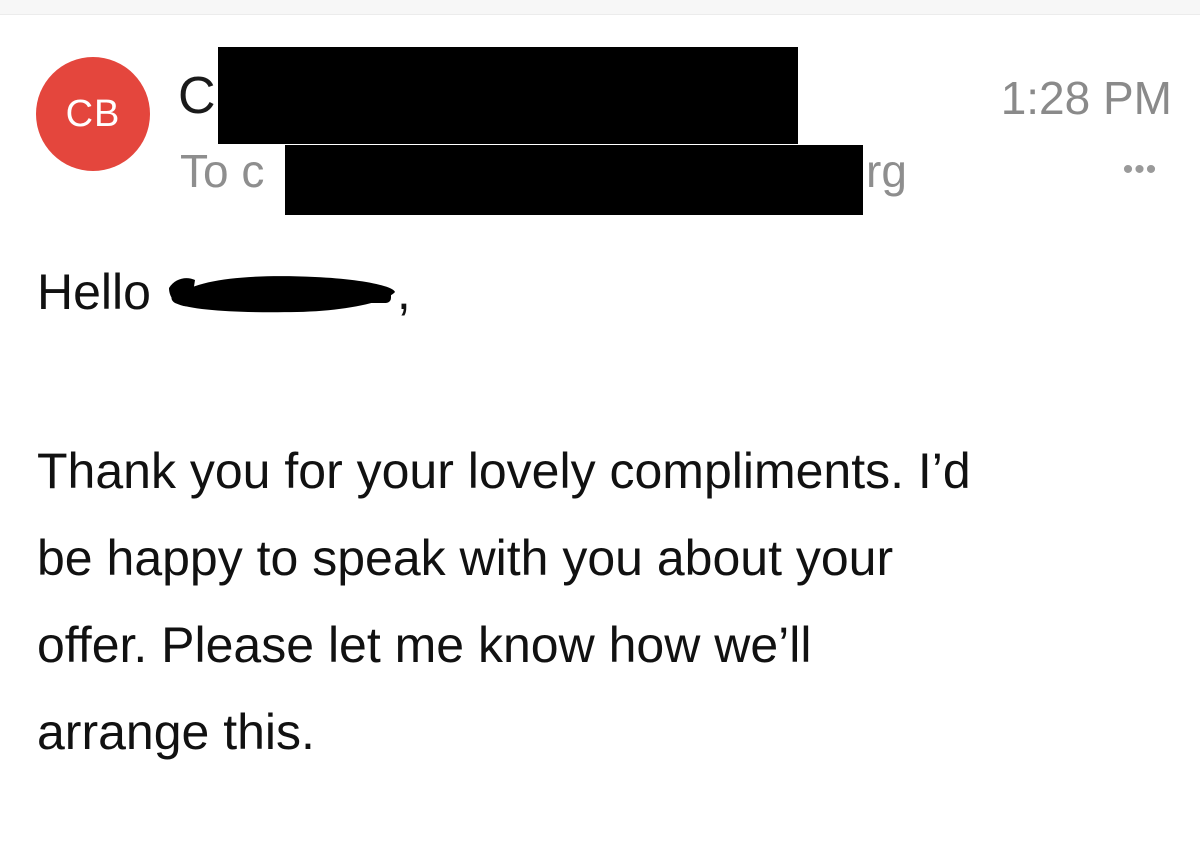 This screenshot has width=1200, height=844. I want to click on recipient-line: To c, so click(222, 171).